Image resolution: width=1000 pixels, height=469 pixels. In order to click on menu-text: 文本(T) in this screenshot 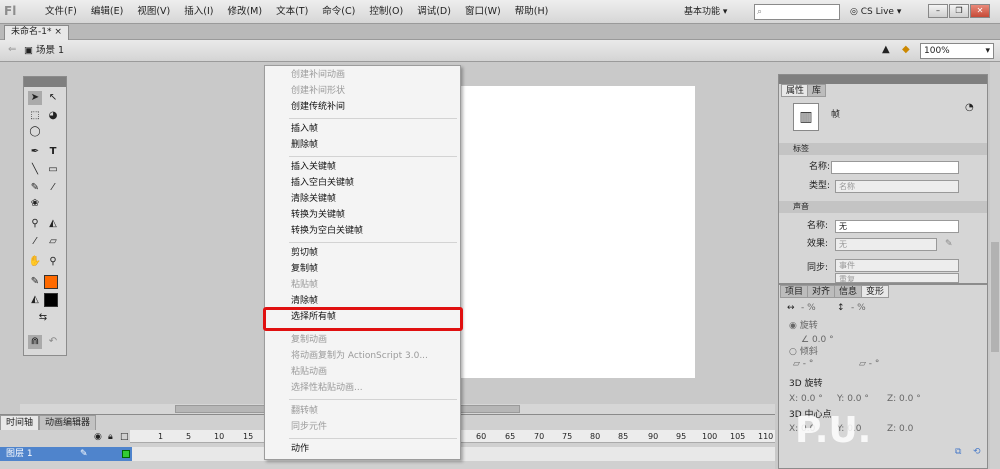, I will do `click(292, 12)`.